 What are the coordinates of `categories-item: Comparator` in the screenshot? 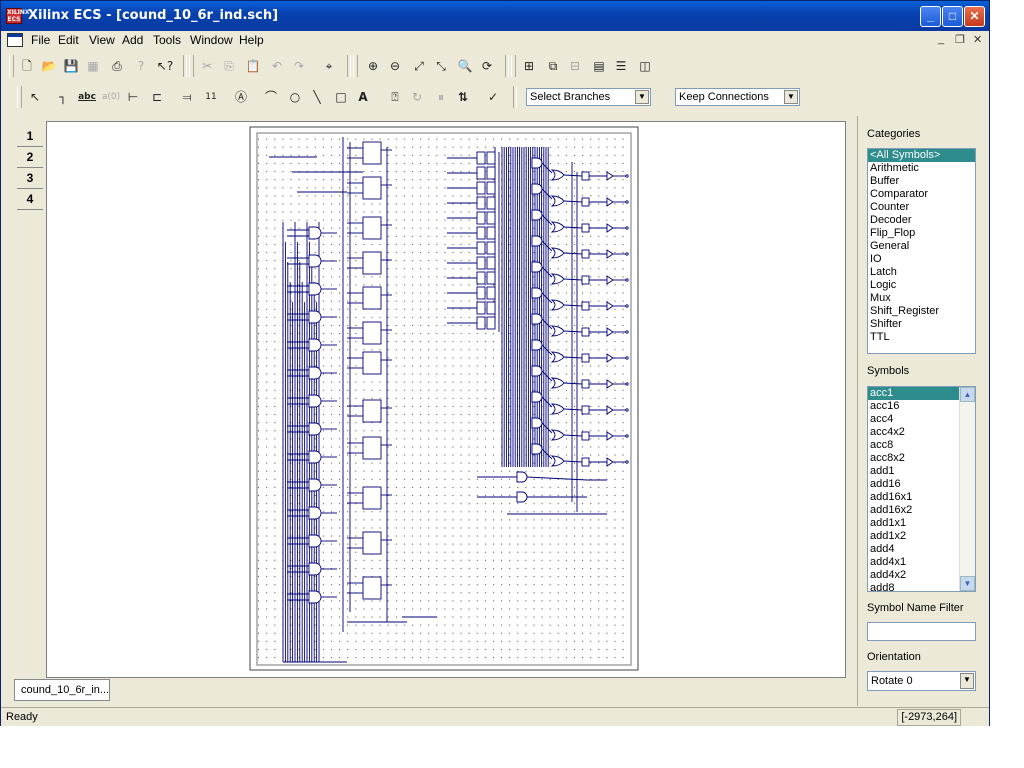 It's located at (921, 194).